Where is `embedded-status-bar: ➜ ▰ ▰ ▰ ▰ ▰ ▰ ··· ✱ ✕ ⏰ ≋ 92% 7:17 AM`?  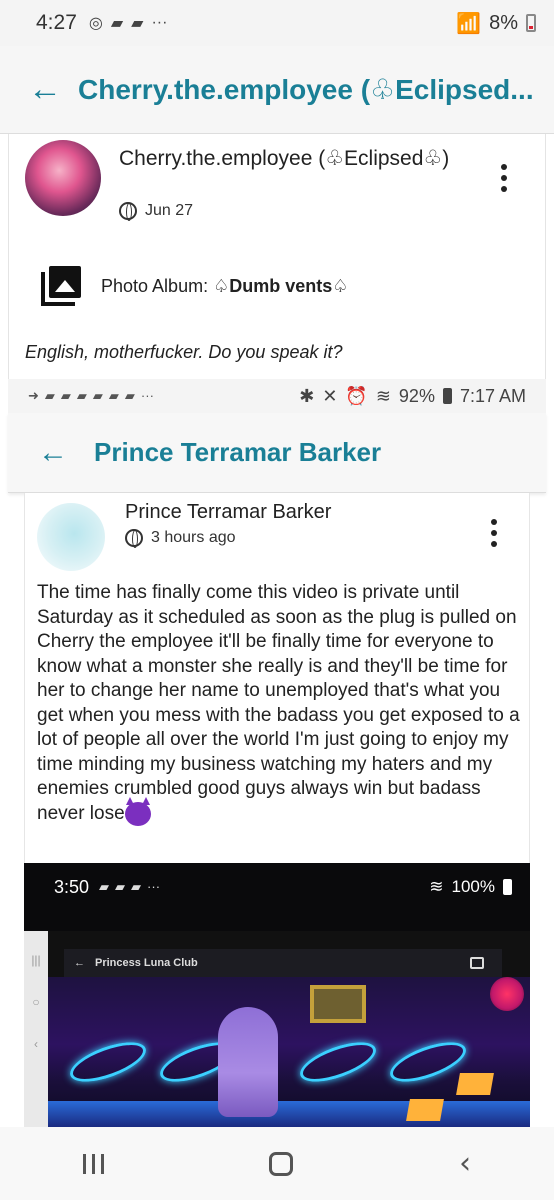
embedded-status-bar: ➜ ▰ ▰ ▰ ▰ ▰ ▰ ··· ✱ ✕ ⏰ ≋ 92% 7:17 AM is located at coordinates (277, 396).